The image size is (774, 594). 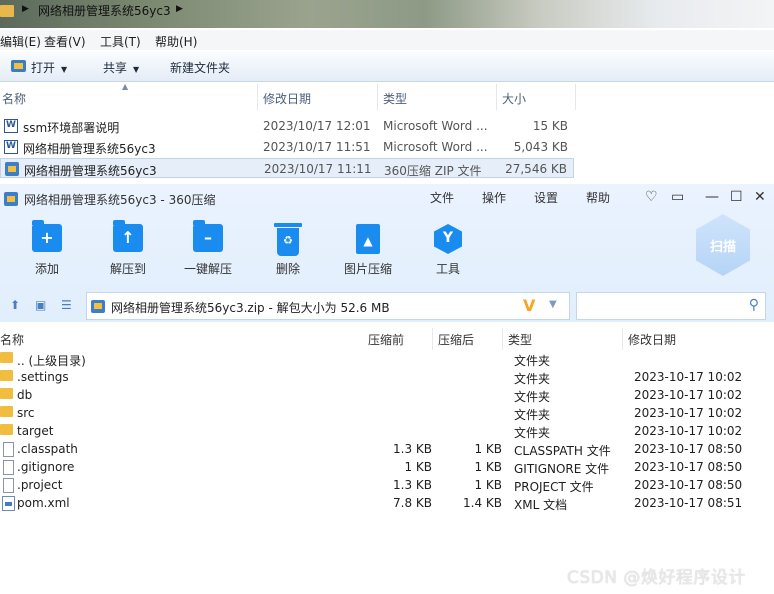 What do you see at coordinates (723, 245) in the screenshot?
I see `scan-button: 扫描` at bounding box center [723, 245].